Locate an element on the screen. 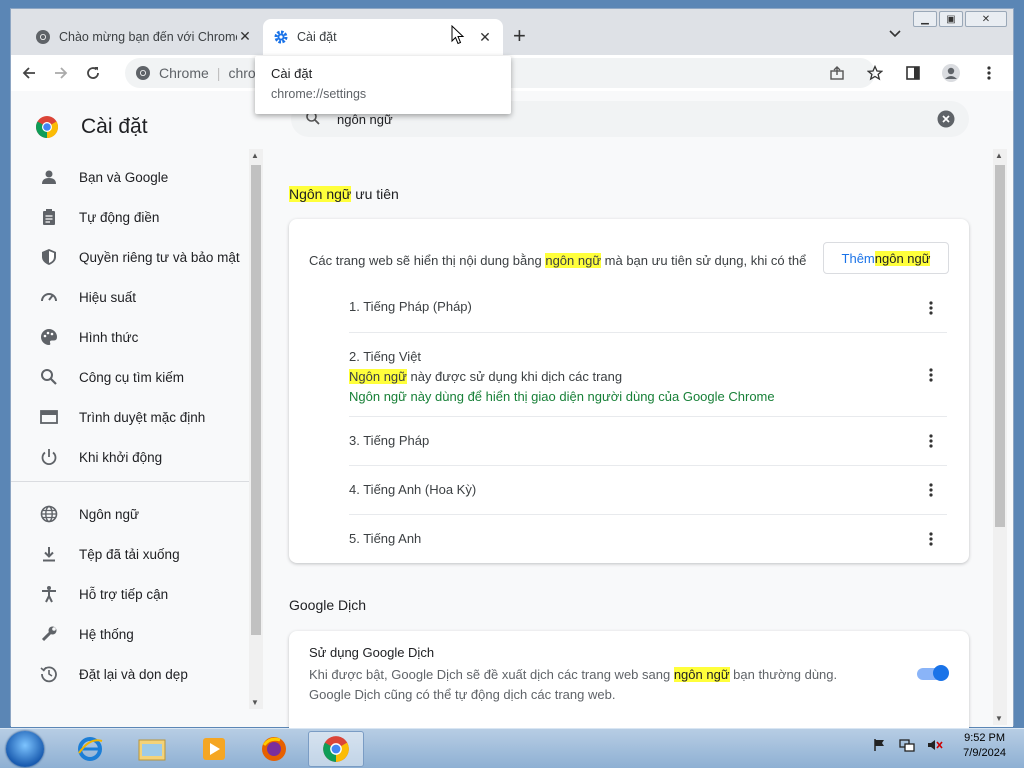 This screenshot has height=768, width=1024. person-icon is located at coordinates (49, 177).